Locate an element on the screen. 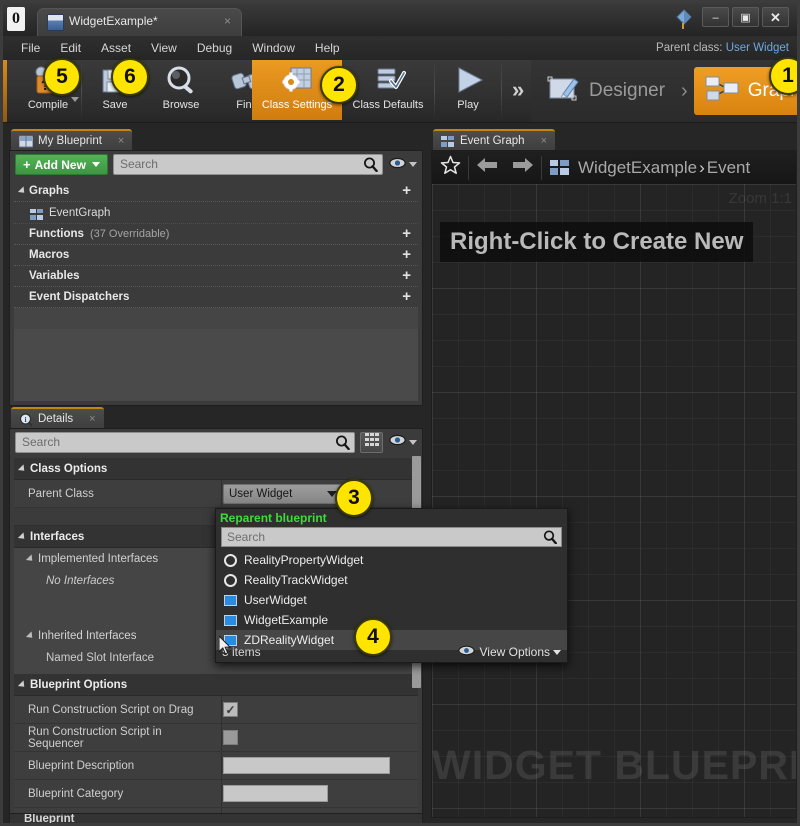 The height and width of the screenshot is (826, 800). callout-number: 3 is located at coordinates (354, 497).